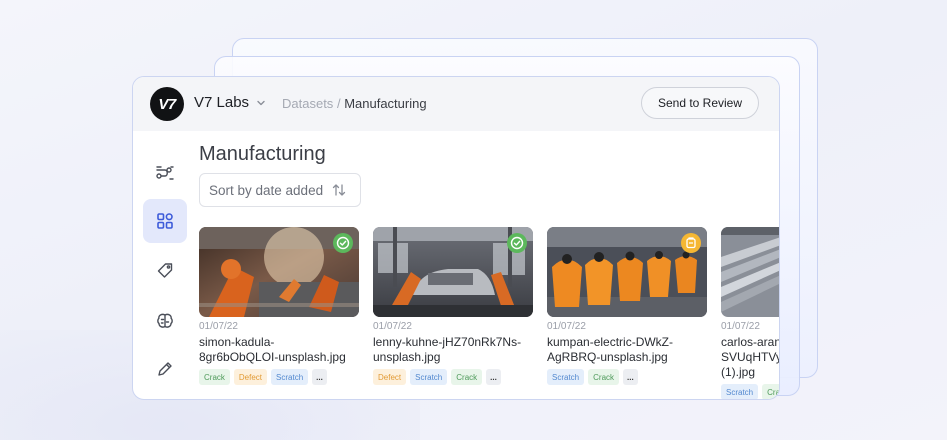 This screenshot has width=947, height=440. I want to click on item-filename: simon-kadula- 8gr6bObQLOI-unsplash.jpg, so click(280, 350).